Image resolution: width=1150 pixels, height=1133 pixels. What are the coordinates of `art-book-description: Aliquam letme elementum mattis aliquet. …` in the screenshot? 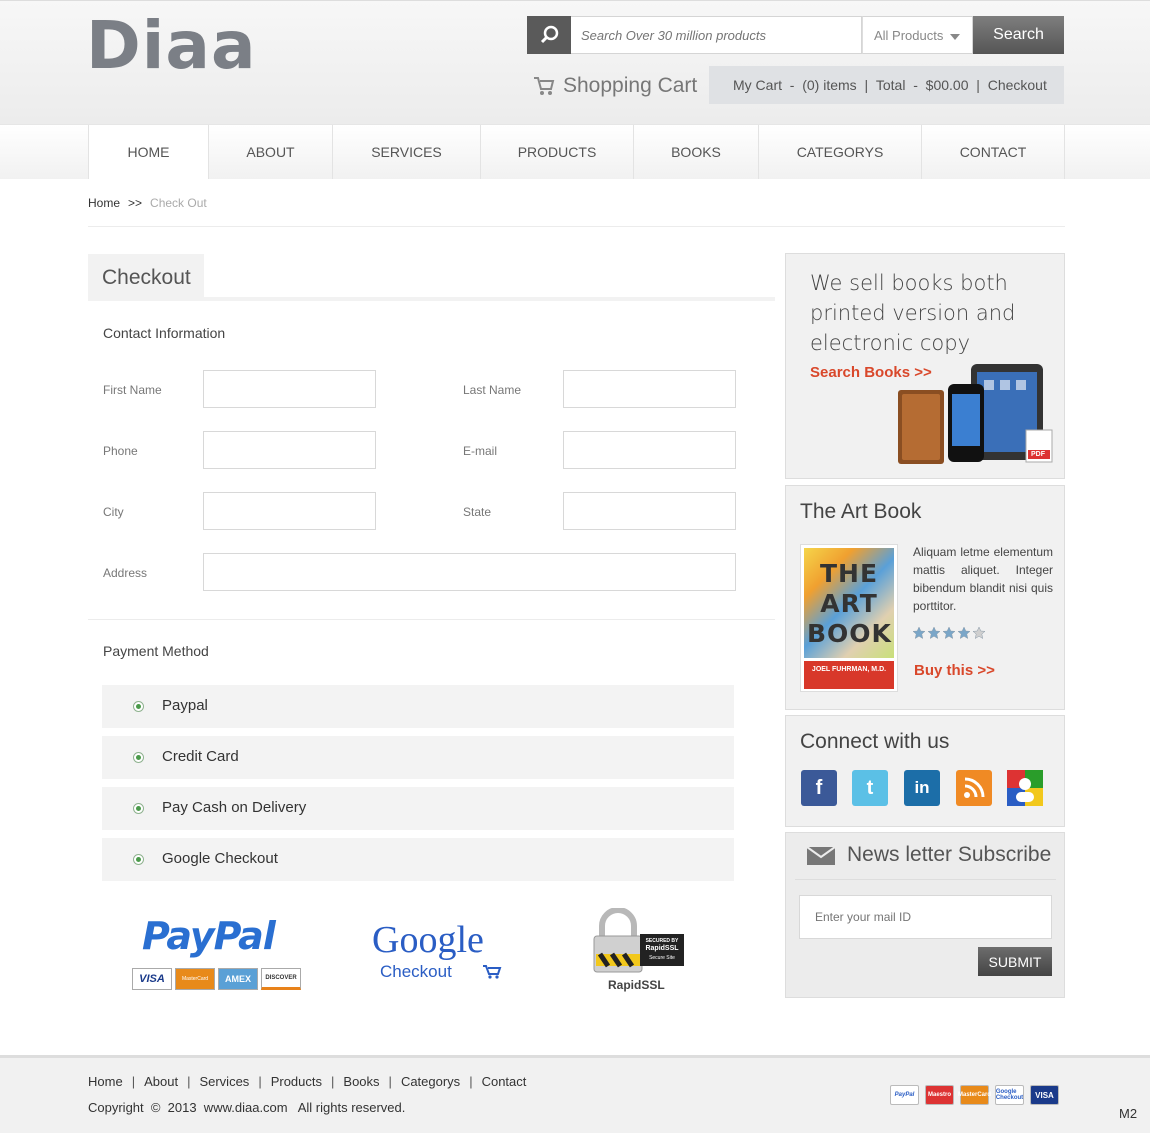 It's located at (983, 579).